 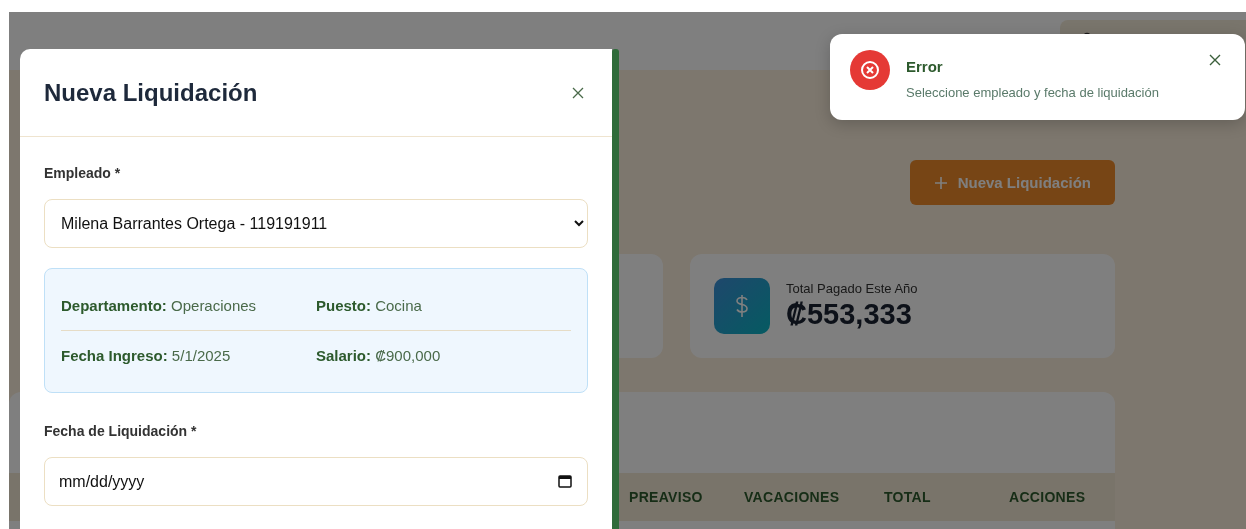 What do you see at coordinates (849, 314) in the screenshot?
I see `stat-value: ₡553,333` at bounding box center [849, 314].